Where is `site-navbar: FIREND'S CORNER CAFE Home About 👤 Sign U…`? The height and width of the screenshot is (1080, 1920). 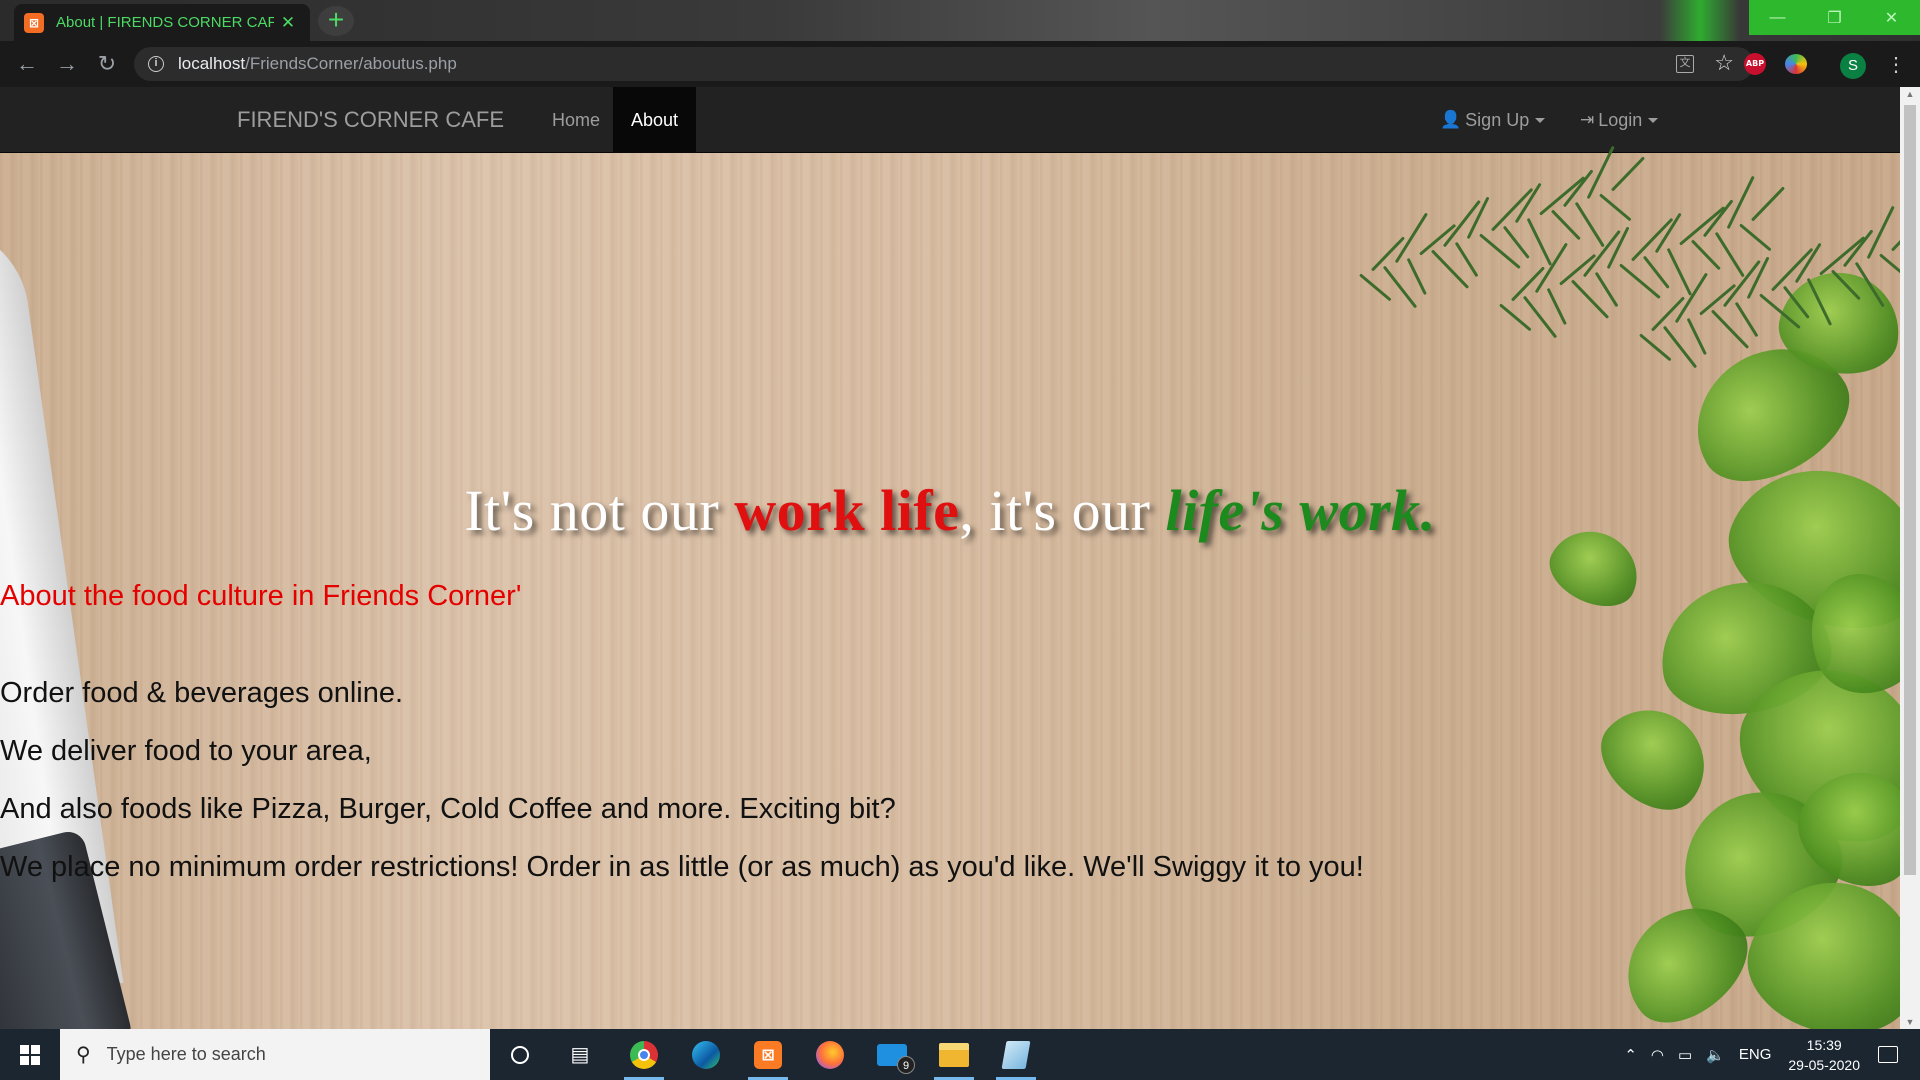 site-navbar: FIREND'S CORNER CAFE Home About 👤 Sign U… is located at coordinates (950, 120).